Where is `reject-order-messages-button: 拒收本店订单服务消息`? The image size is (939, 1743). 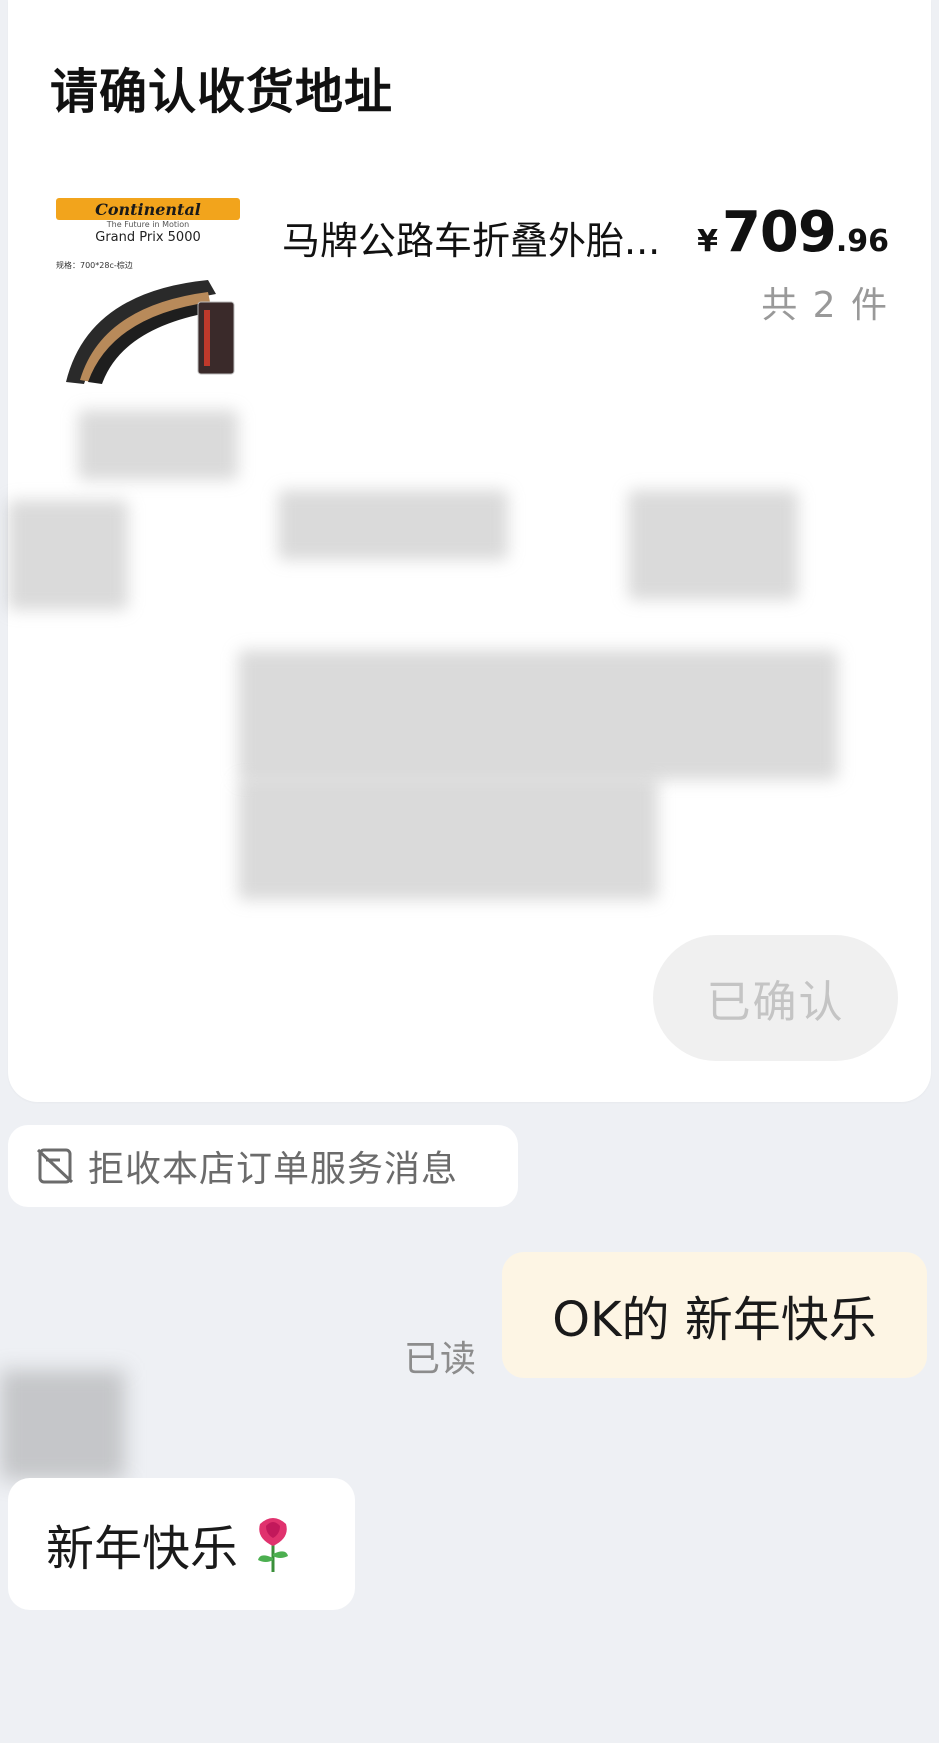 reject-order-messages-button: 拒收本店订单服务消息 is located at coordinates (263, 1166).